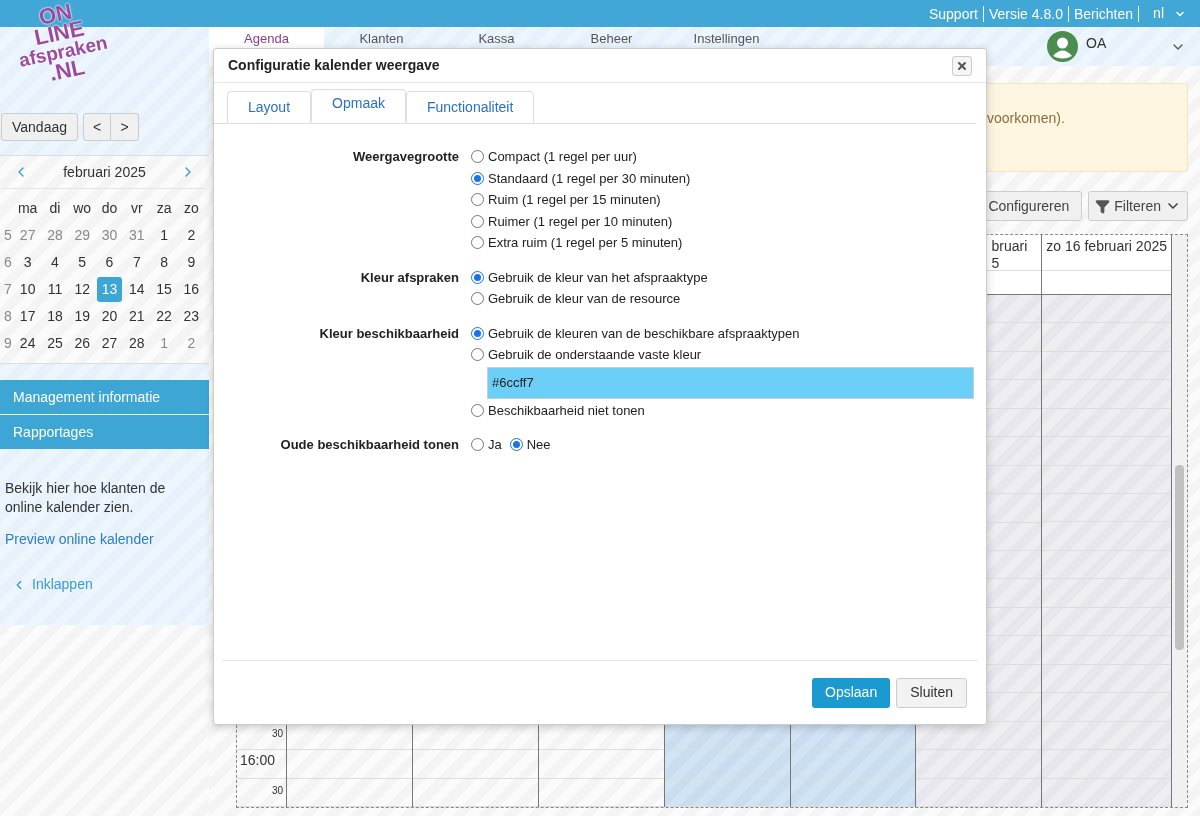 The height and width of the screenshot is (816, 1200). What do you see at coordinates (495, 445) in the screenshot?
I see `radio-label: Ja` at bounding box center [495, 445].